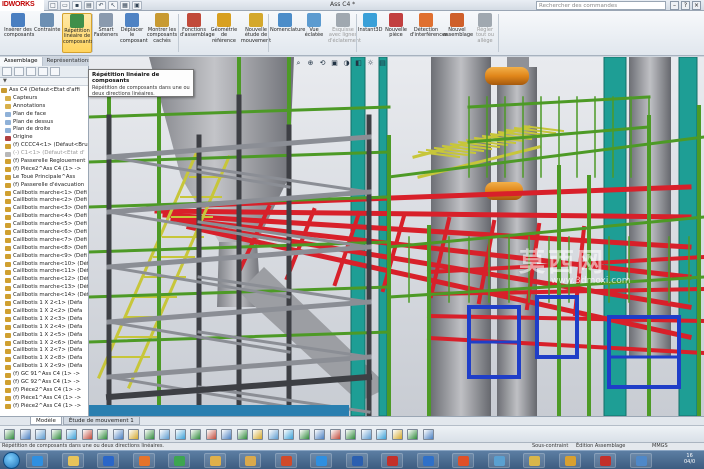 The height and width of the screenshot is (469, 704). I want to click on feature-tree-item: Ass C4 (Défaut<État d'affi, so click(44, 91).